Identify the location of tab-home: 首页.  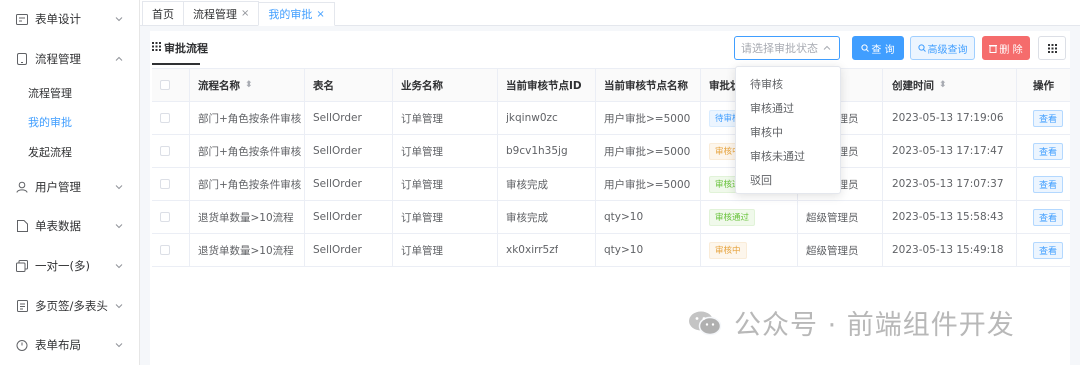
(163, 13).